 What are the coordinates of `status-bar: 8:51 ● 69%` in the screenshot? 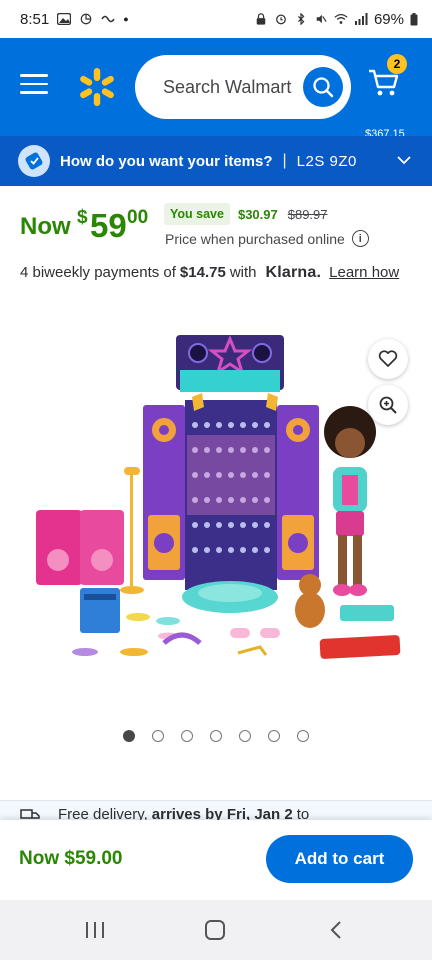 It's located at (216, 19).